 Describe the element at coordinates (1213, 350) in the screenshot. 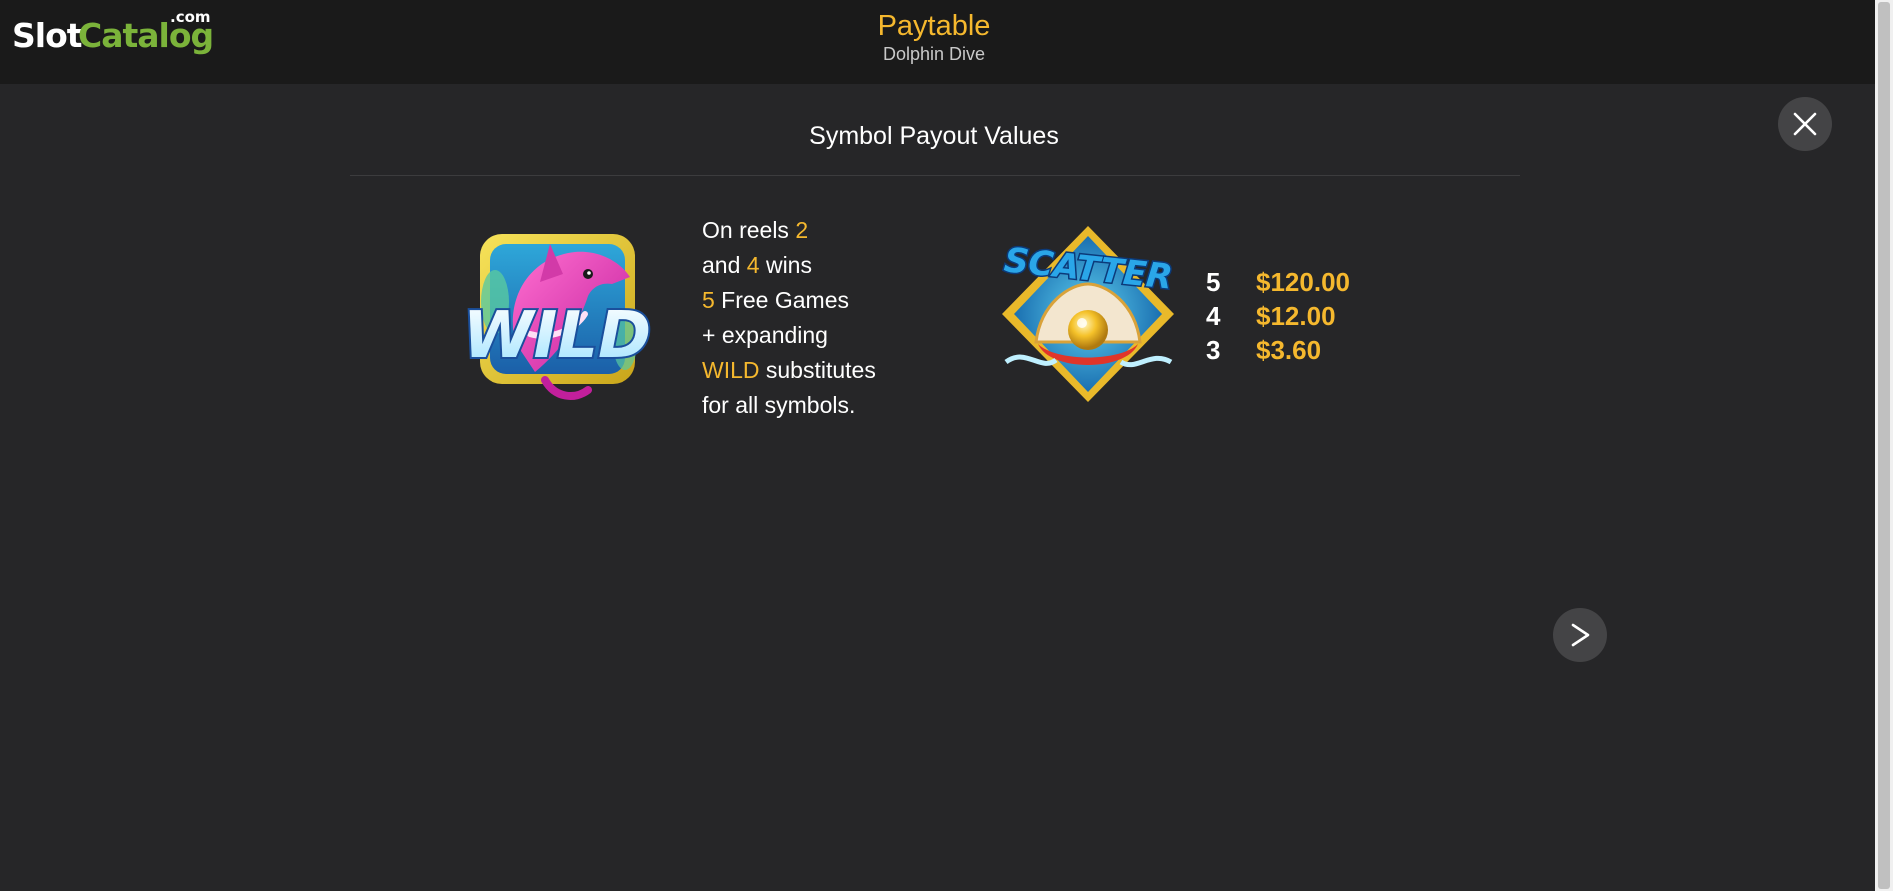

I see `payout-count: 3` at that location.